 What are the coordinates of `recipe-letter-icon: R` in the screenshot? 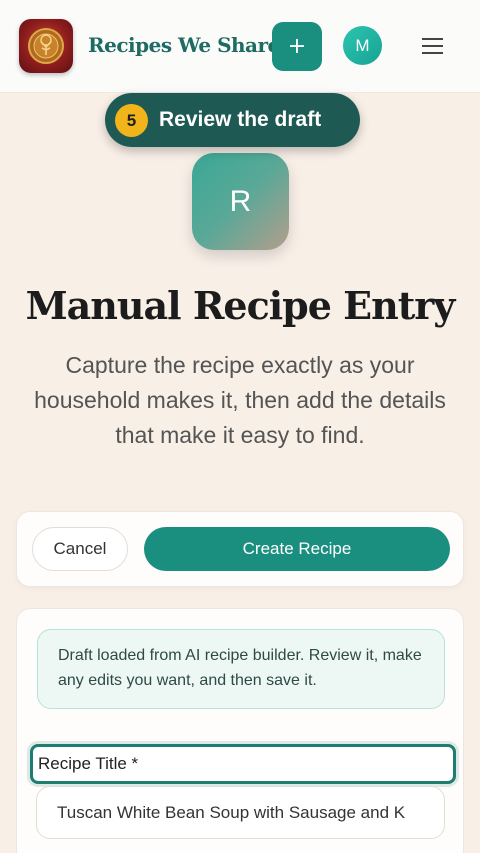 It's located at (240, 201).